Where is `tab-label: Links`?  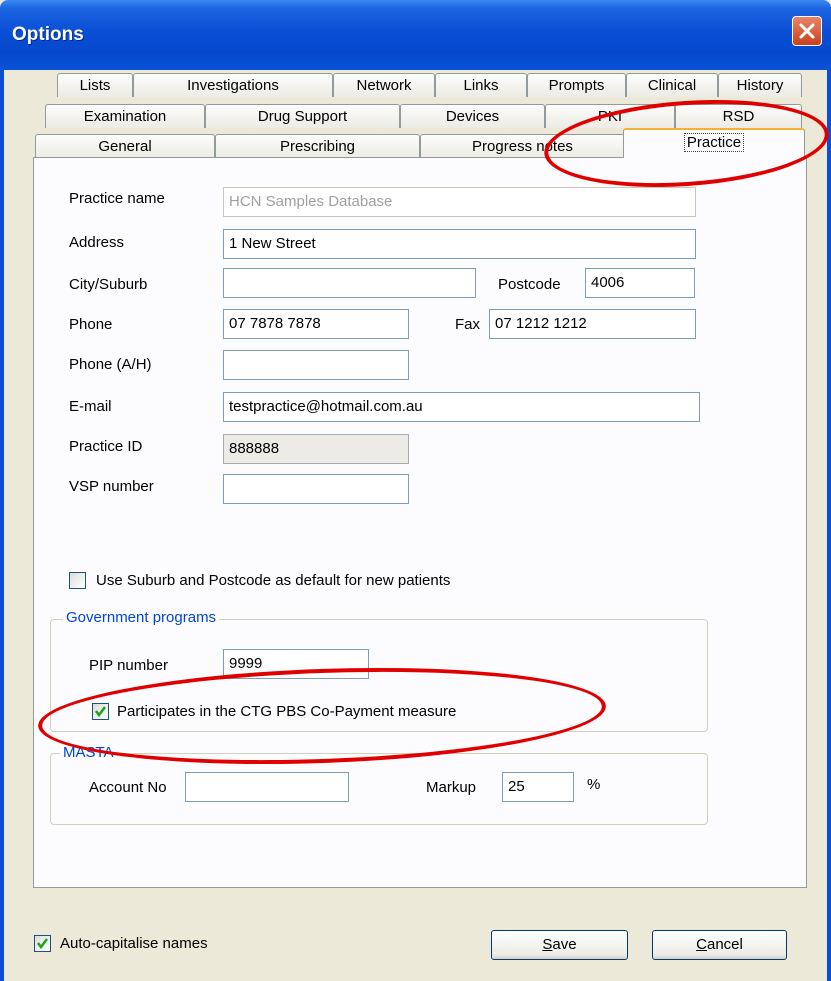 tab-label: Links is located at coordinates (481, 85).